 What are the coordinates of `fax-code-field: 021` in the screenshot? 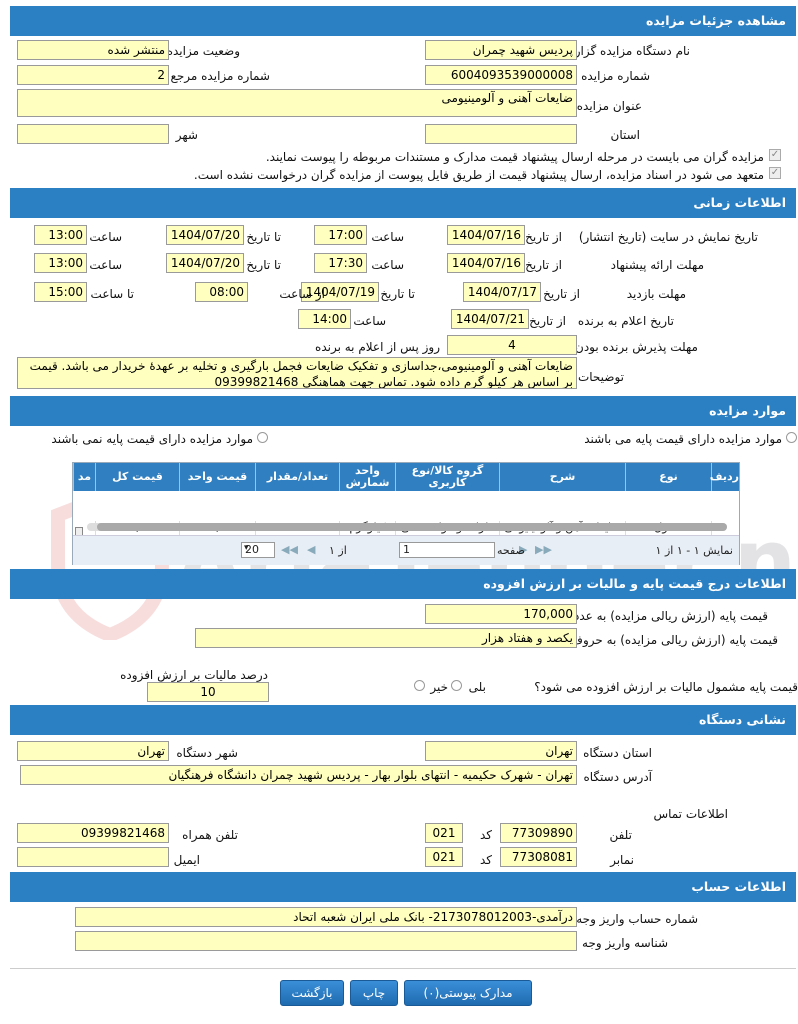 It's located at (444, 857).